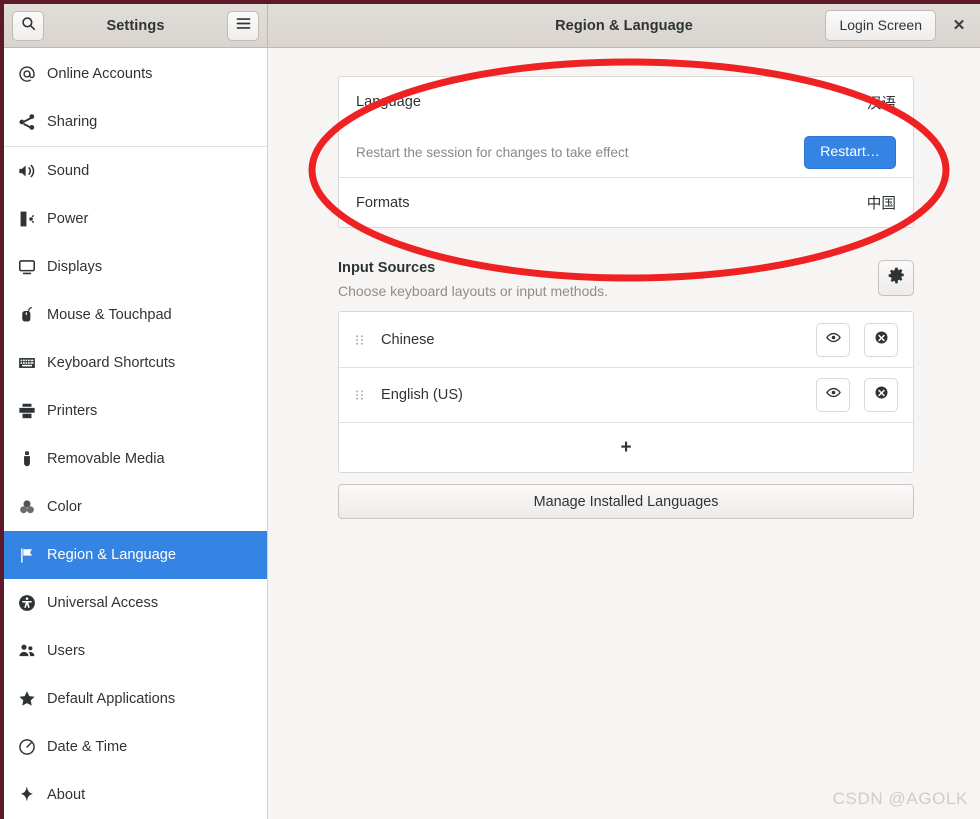 The image size is (980, 819). What do you see at coordinates (106, 459) in the screenshot?
I see `sidebar-item-label: Removable Media` at bounding box center [106, 459].